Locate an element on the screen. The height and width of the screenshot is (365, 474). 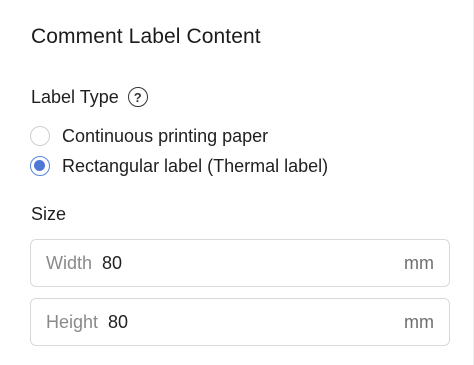
height-input is located at coordinates (256, 322).